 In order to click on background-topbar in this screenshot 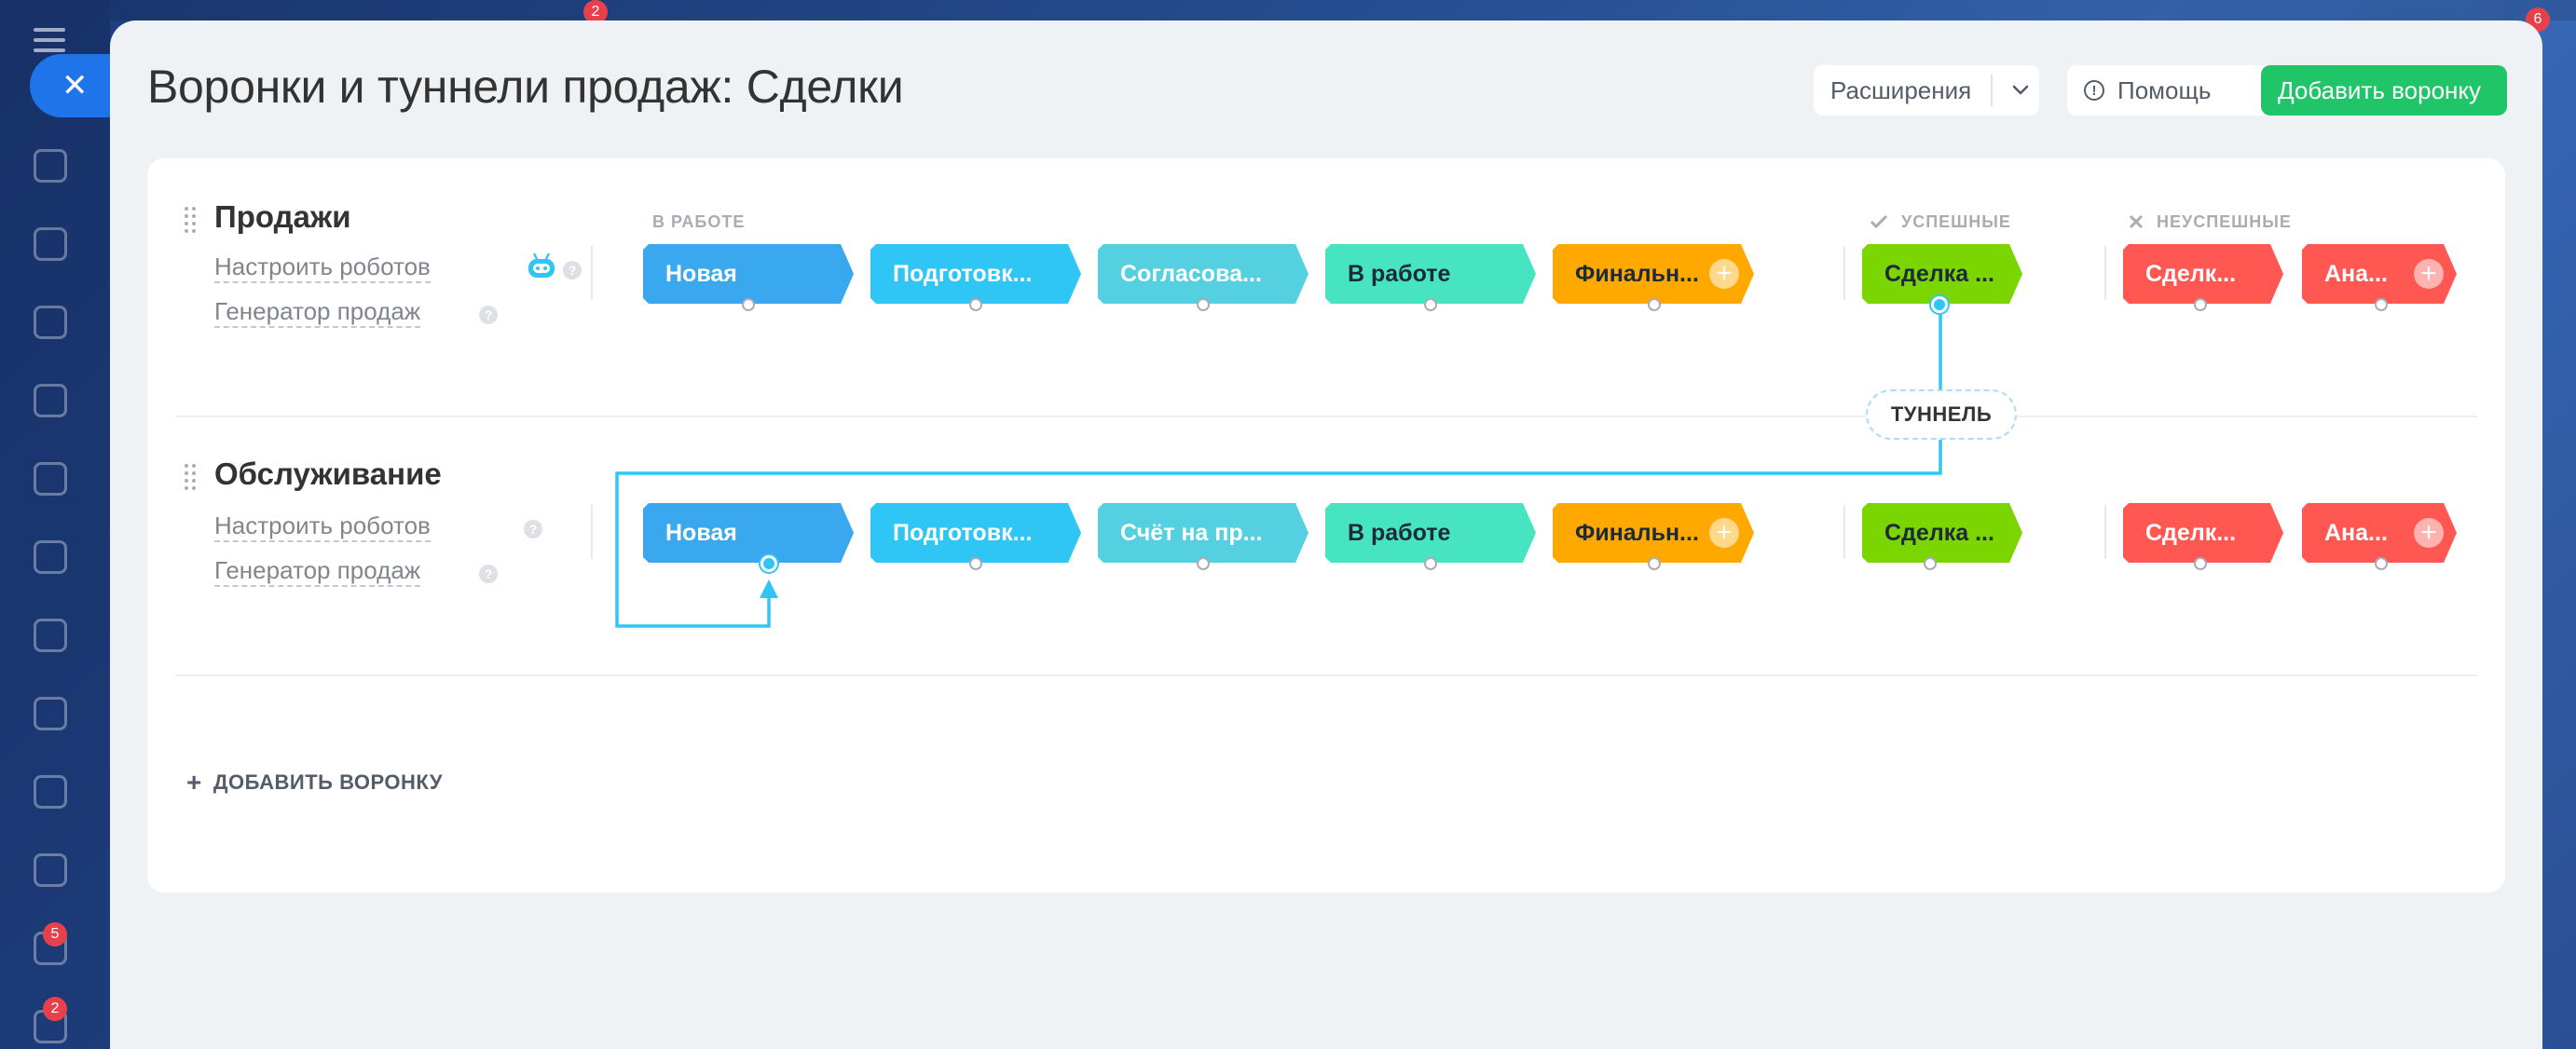, I will do `click(1343, 10)`.